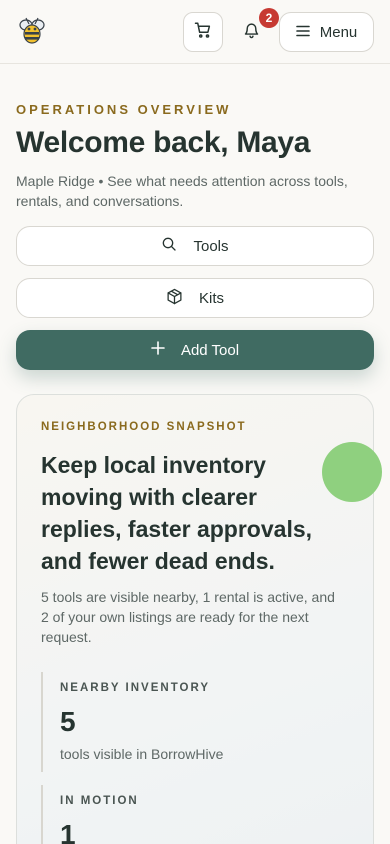 The image size is (390, 844). I want to click on floating-action-blob, so click(352, 472).